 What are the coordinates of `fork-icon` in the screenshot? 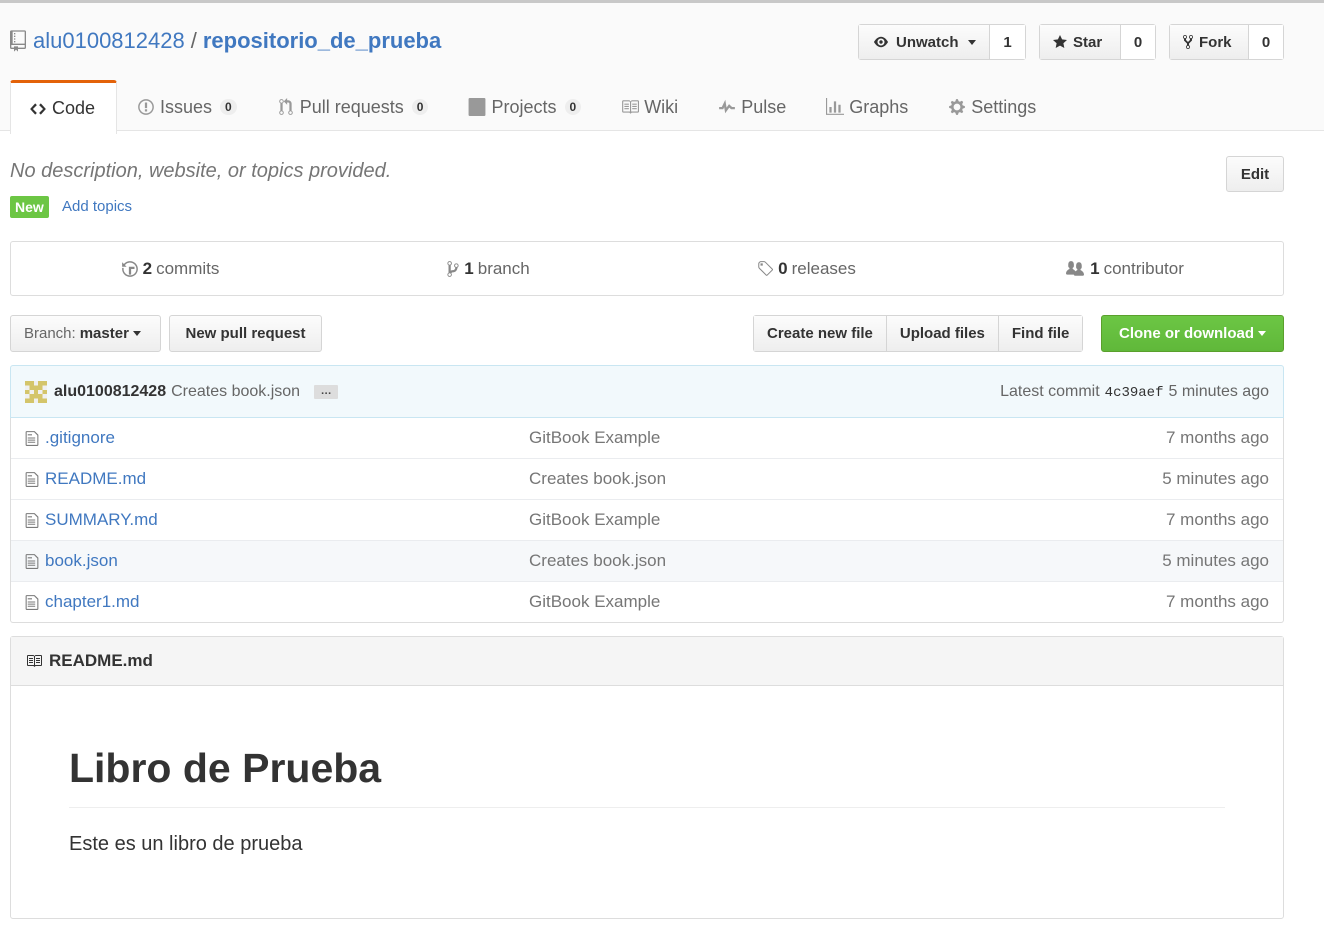 It's located at (1188, 42).